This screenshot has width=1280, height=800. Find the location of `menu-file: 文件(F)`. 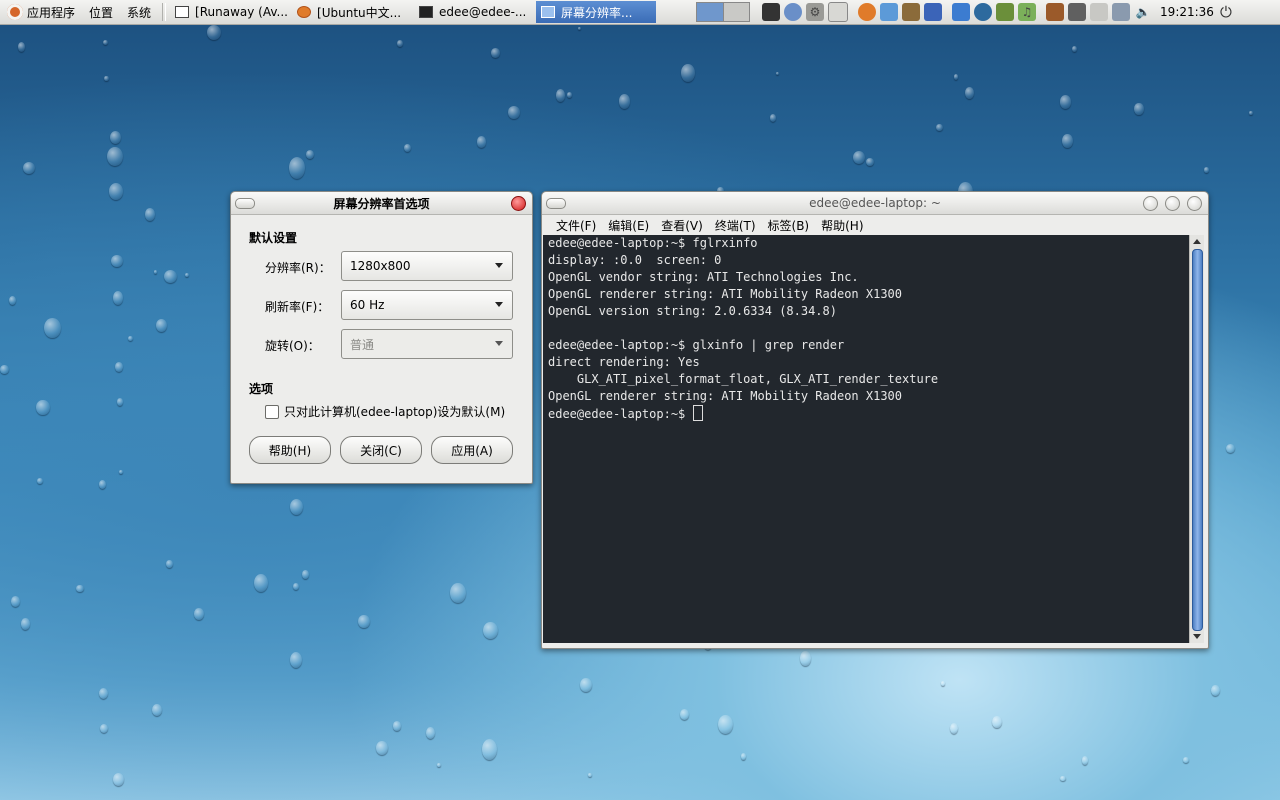

menu-file: 文件(F) is located at coordinates (576, 225).